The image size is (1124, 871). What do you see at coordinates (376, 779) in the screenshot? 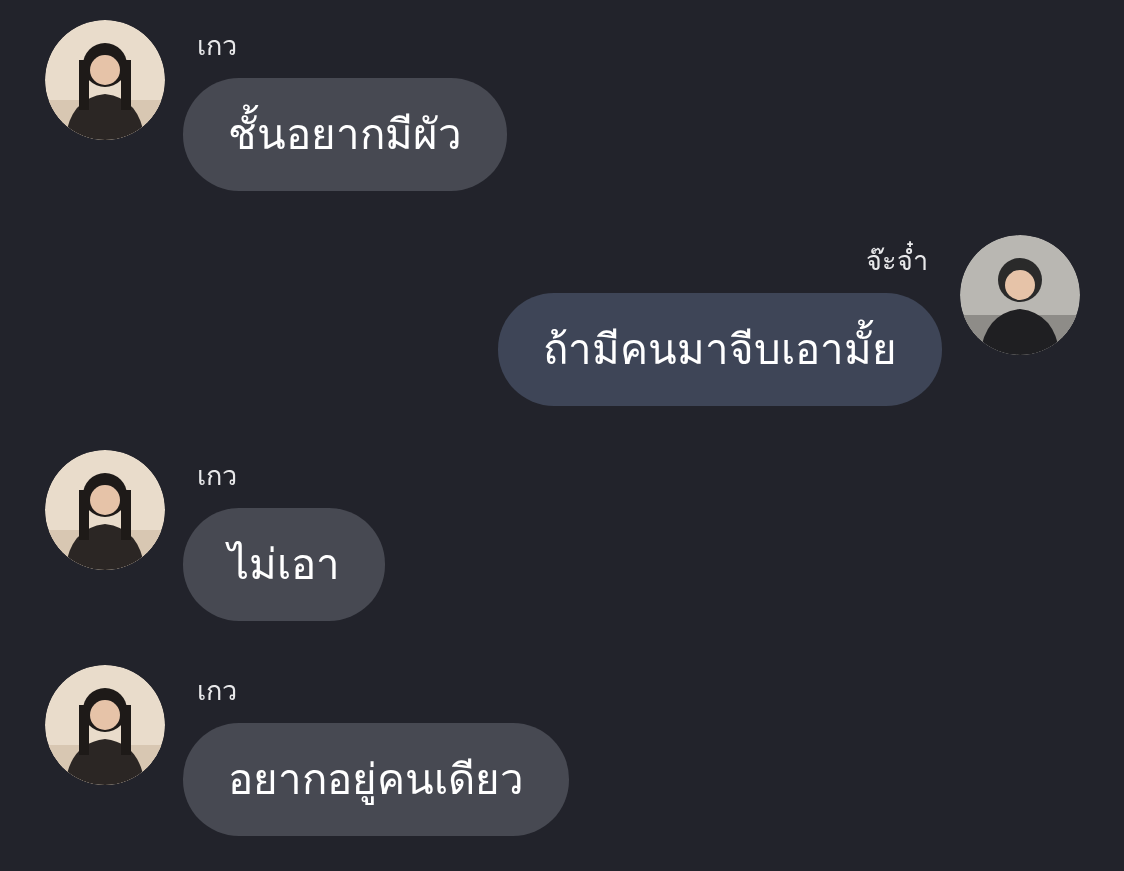
I see `message-bubble: อยากอยู่คนเดียว` at bounding box center [376, 779].